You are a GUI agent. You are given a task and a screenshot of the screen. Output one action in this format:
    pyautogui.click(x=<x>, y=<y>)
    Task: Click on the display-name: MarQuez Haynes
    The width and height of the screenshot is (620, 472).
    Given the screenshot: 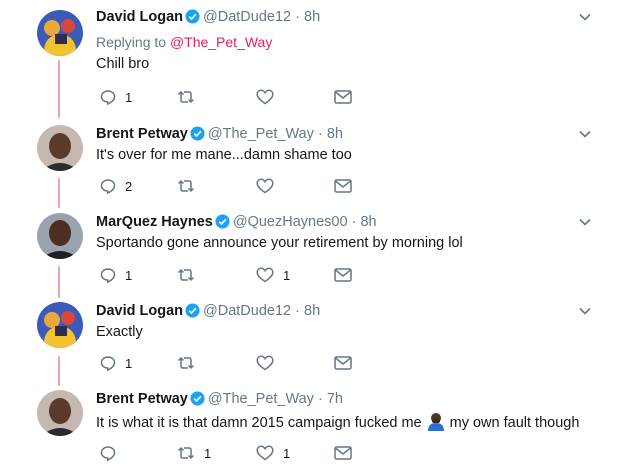 What is the action you would take?
    pyautogui.click(x=154, y=222)
    